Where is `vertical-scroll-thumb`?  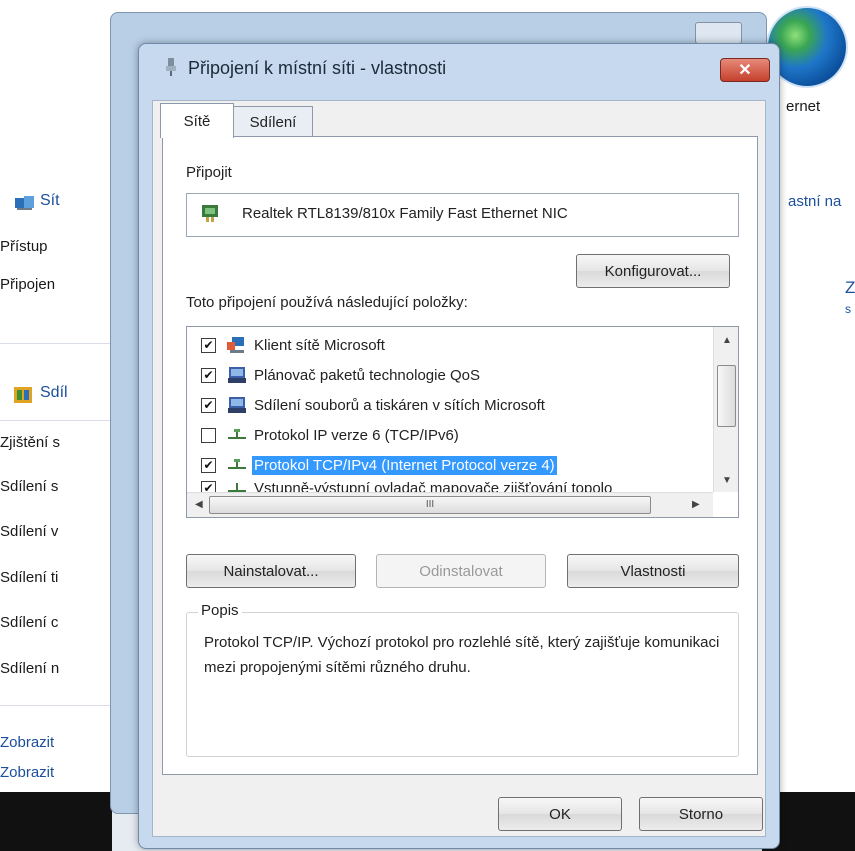 vertical-scroll-thumb is located at coordinates (726, 396).